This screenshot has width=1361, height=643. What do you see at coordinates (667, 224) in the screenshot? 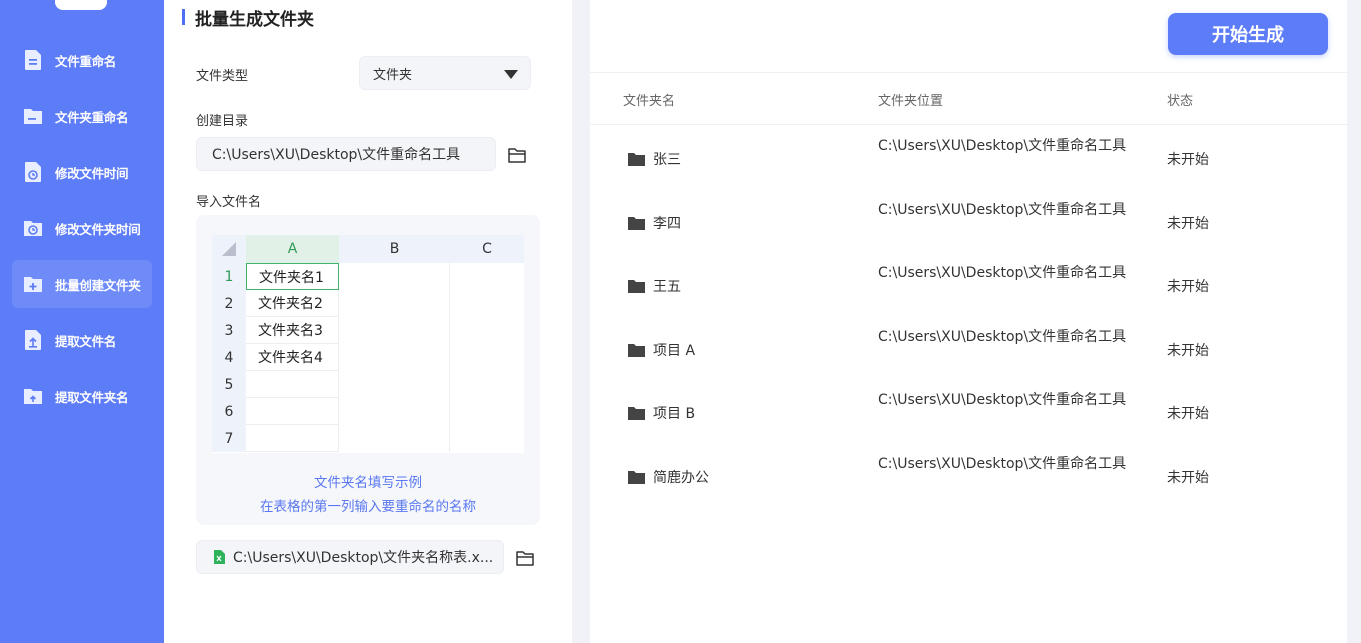
I see `folder-name: 李四` at bounding box center [667, 224].